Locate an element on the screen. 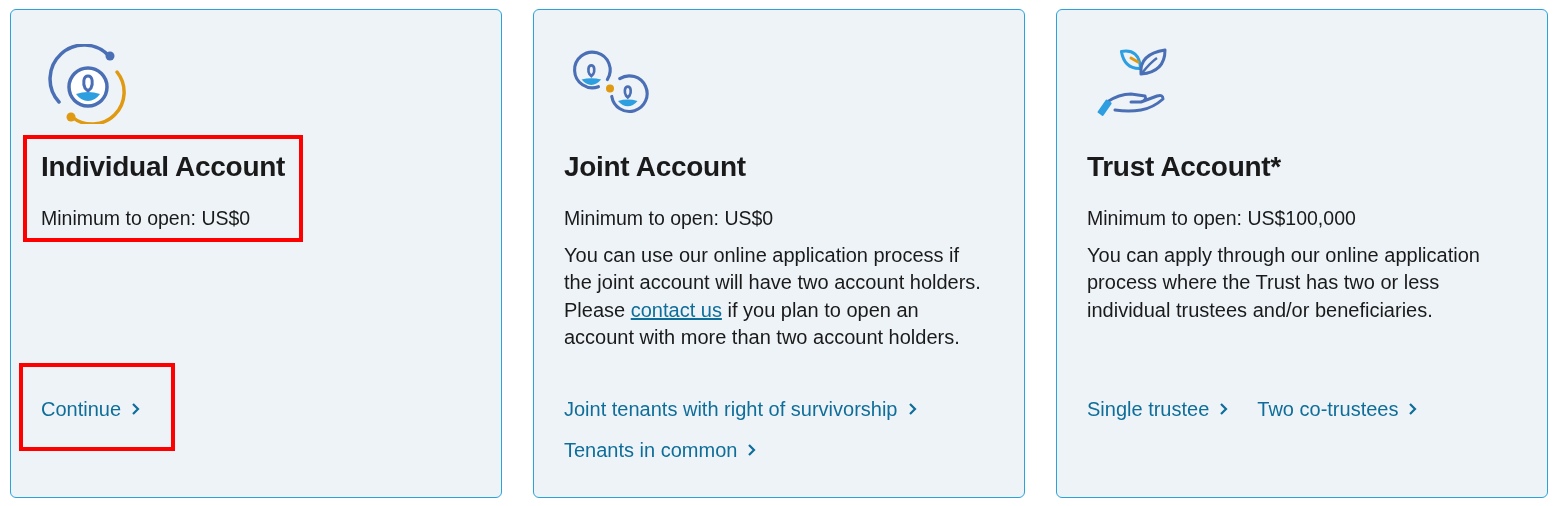 The image size is (1556, 506). option-link: Tenants in common is located at coordinates (661, 450).